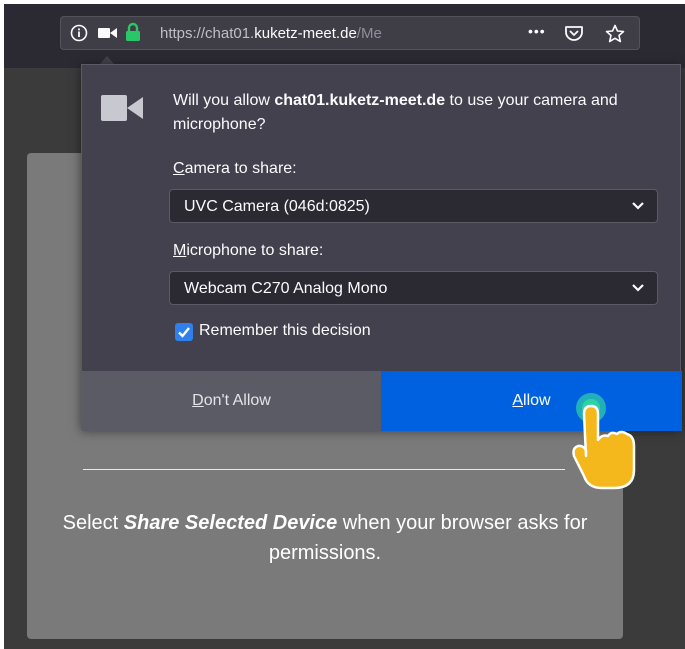 This screenshot has width=685, height=649. Describe the element at coordinates (324, 469) in the screenshot. I see `divider` at that location.